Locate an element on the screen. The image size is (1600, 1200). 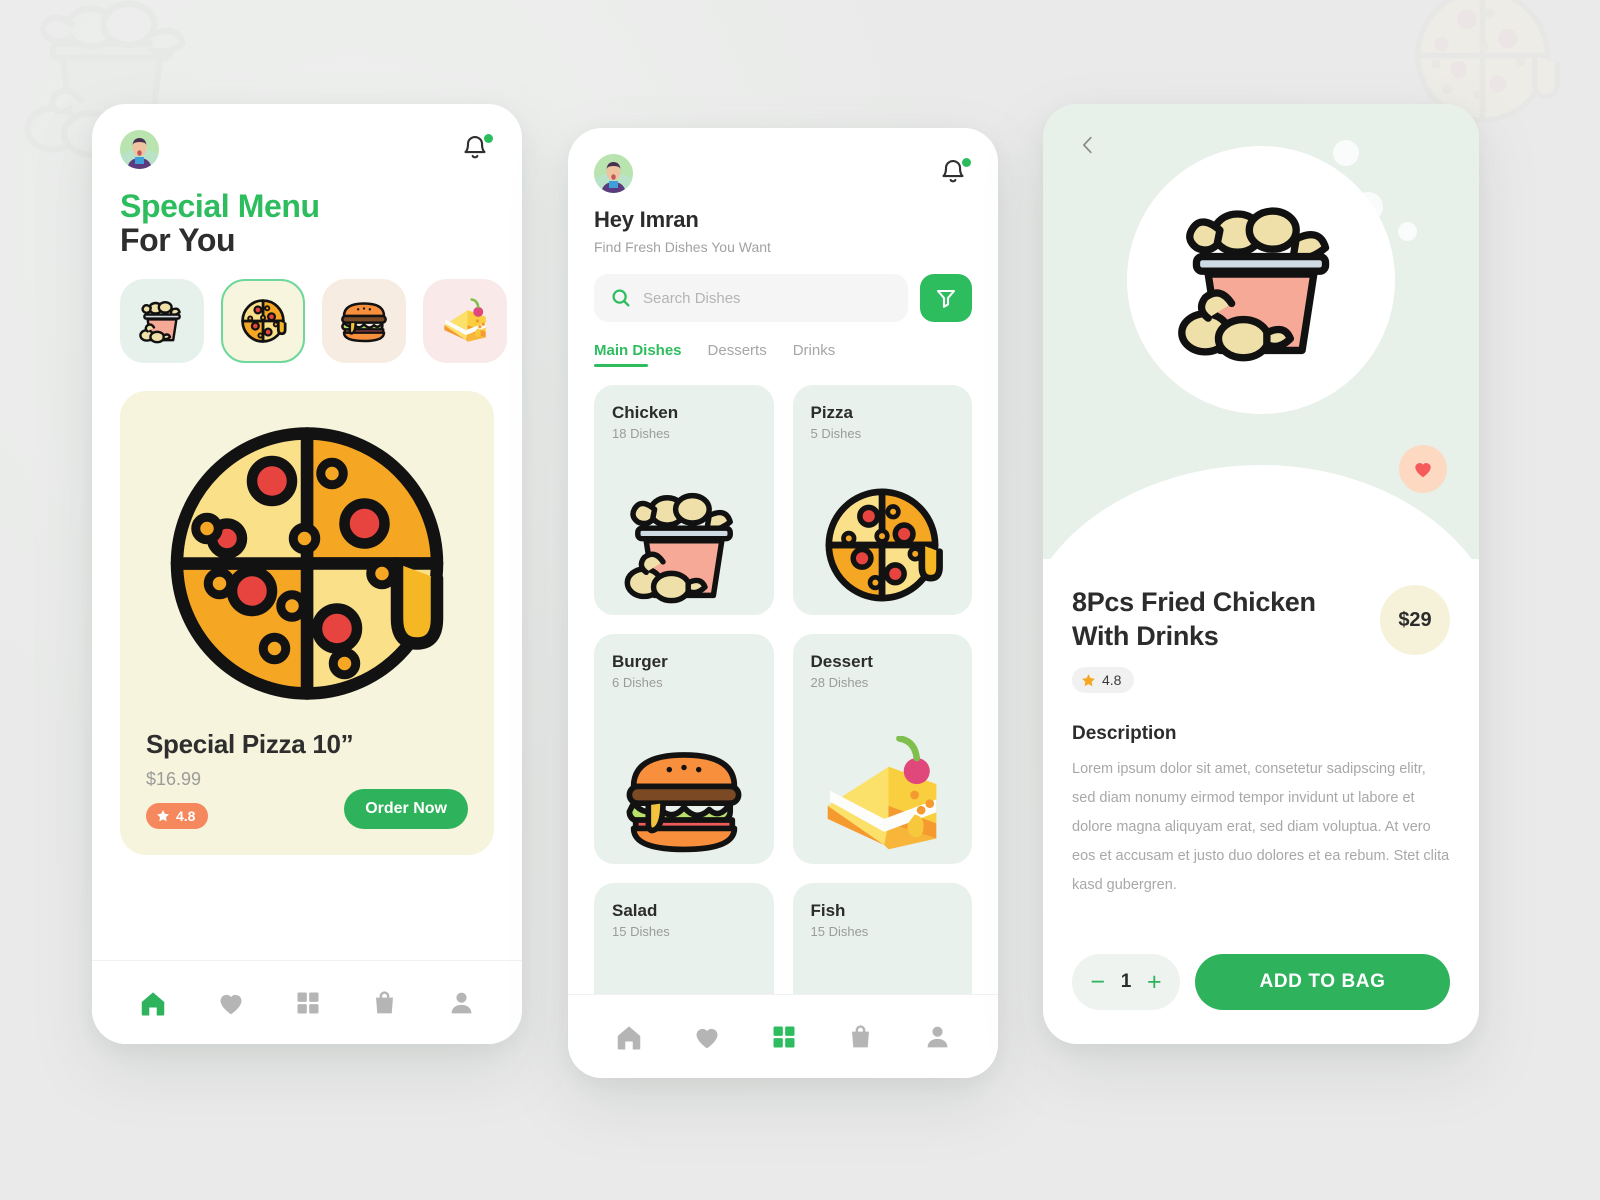
product-actions: − 1 + ADD TO BAG is located at coordinates (1261, 982).